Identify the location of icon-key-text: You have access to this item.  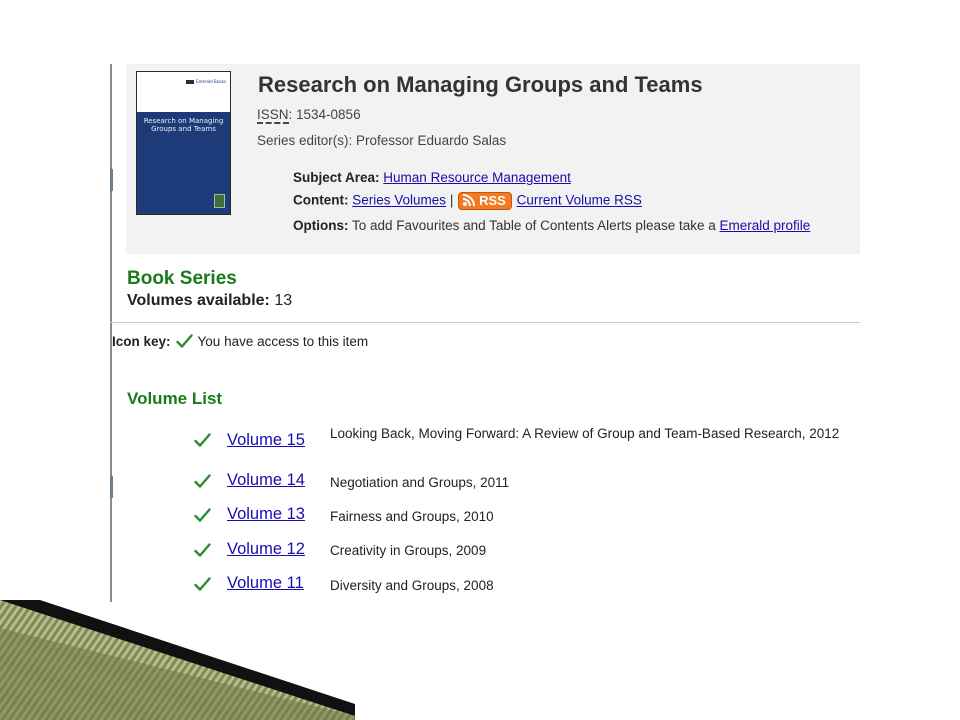
(283, 341).